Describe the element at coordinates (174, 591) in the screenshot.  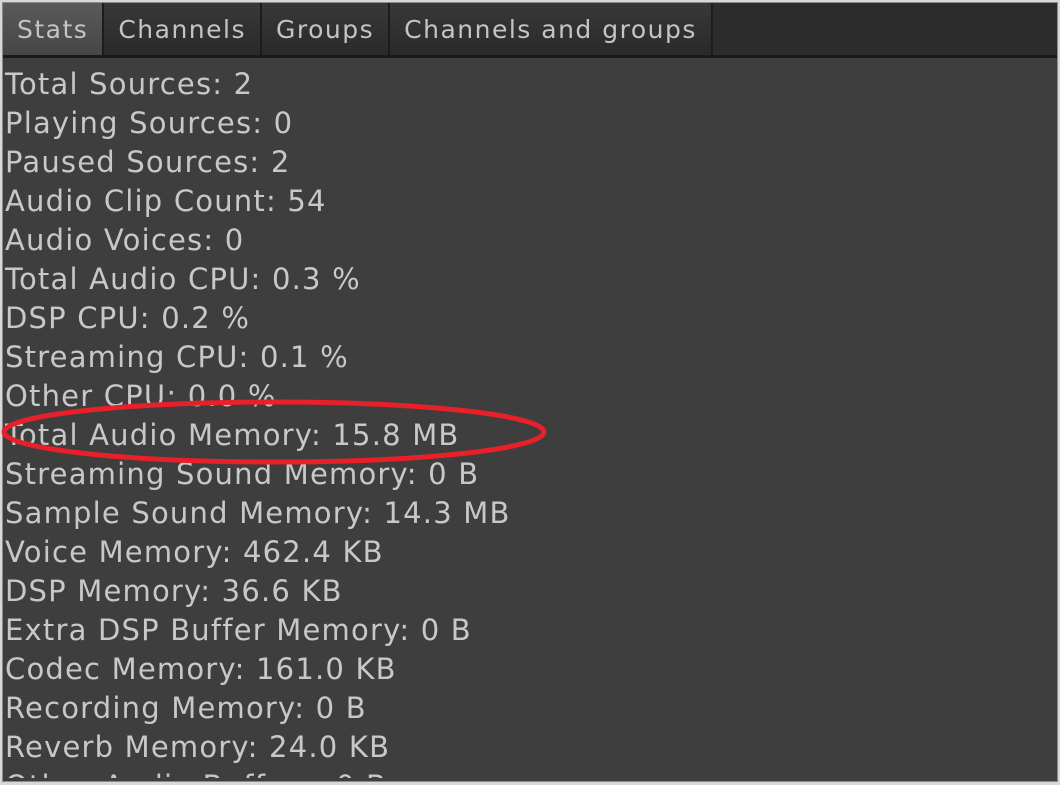
I see `stat-line: DSP Memory: 36.6 KB` at that location.